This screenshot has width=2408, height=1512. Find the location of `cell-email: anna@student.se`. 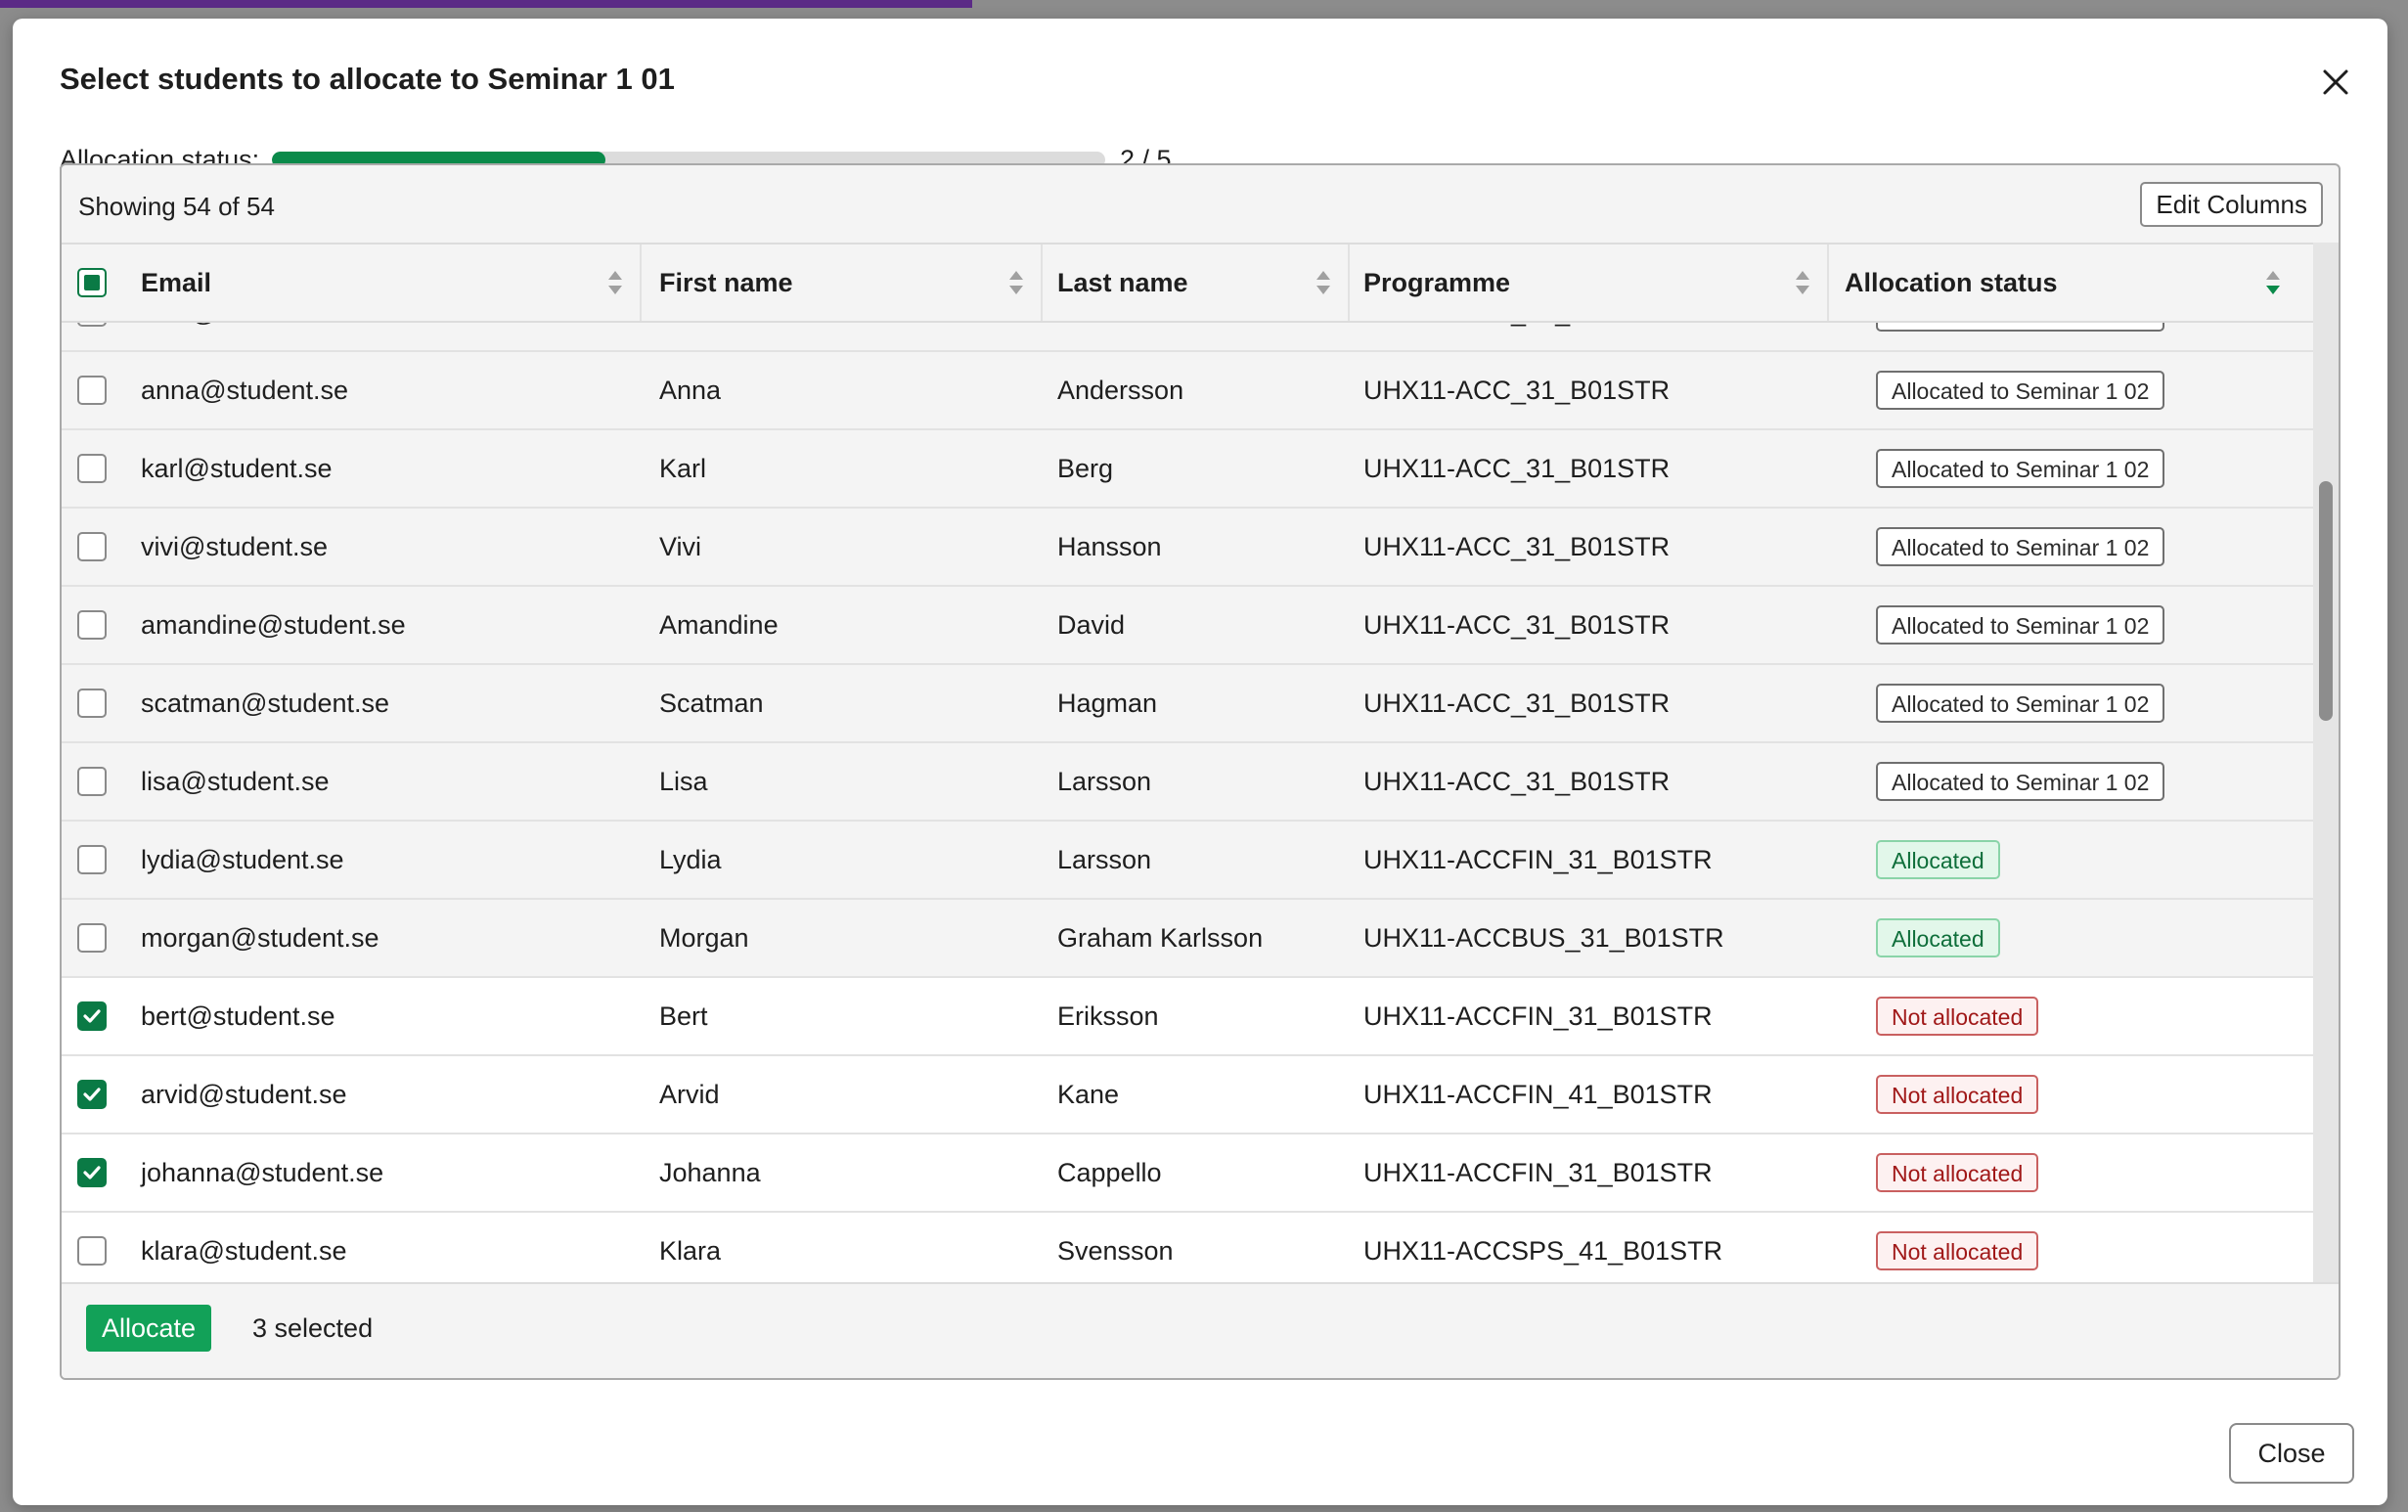

cell-email: anna@student.se is located at coordinates (245, 390).